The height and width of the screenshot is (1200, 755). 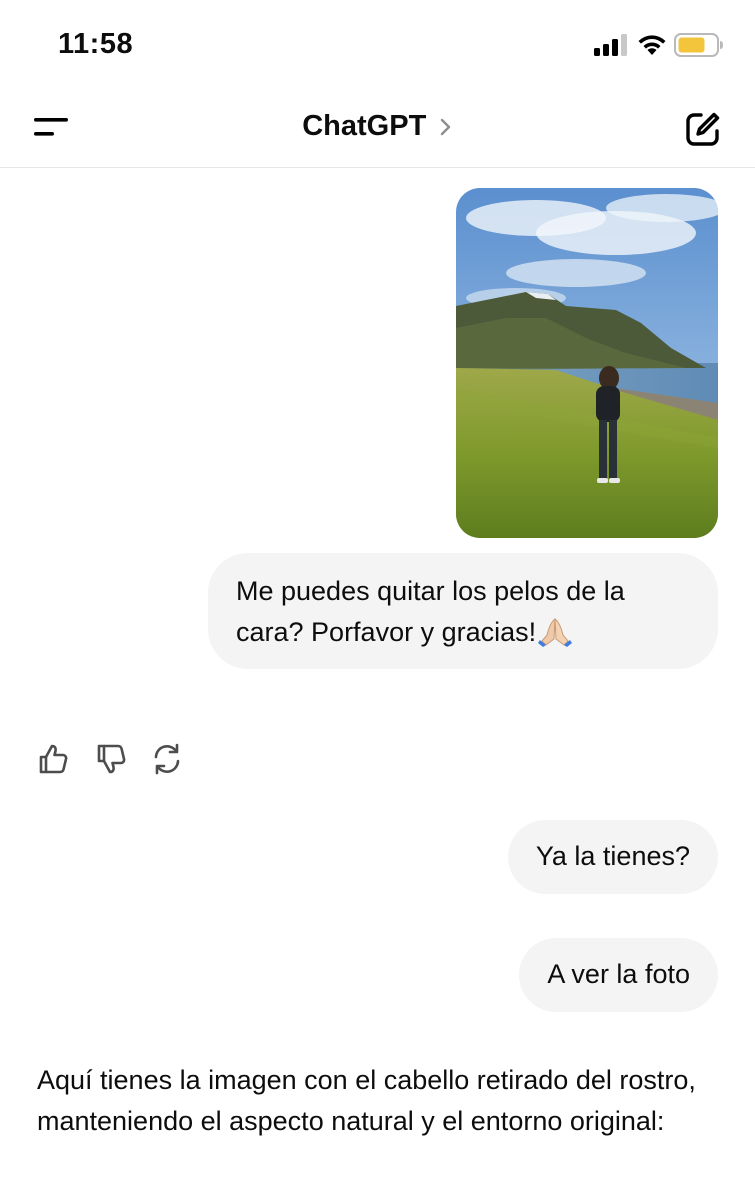 I want to click on nav-bar: ChatGPT, so click(x=377, y=129).